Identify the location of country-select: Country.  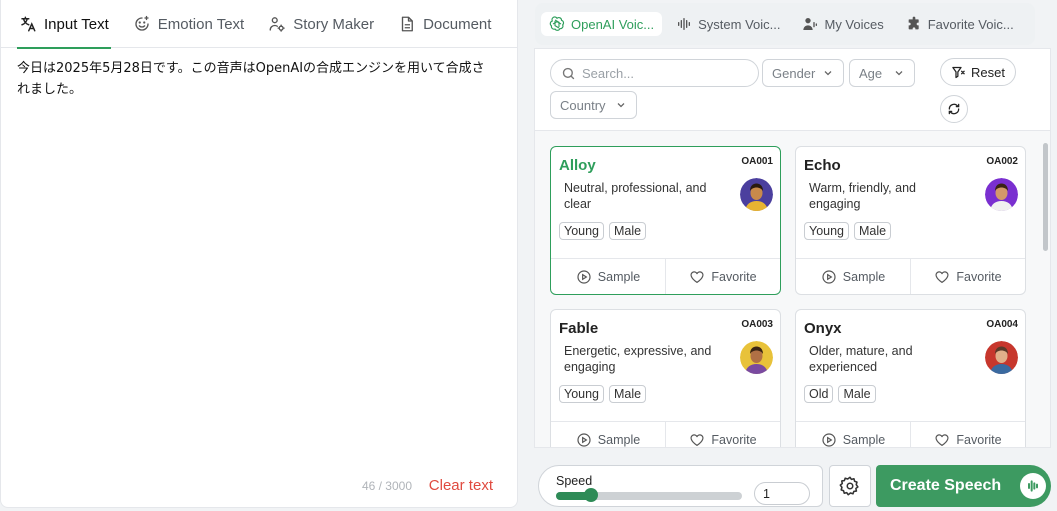
(593, 105).